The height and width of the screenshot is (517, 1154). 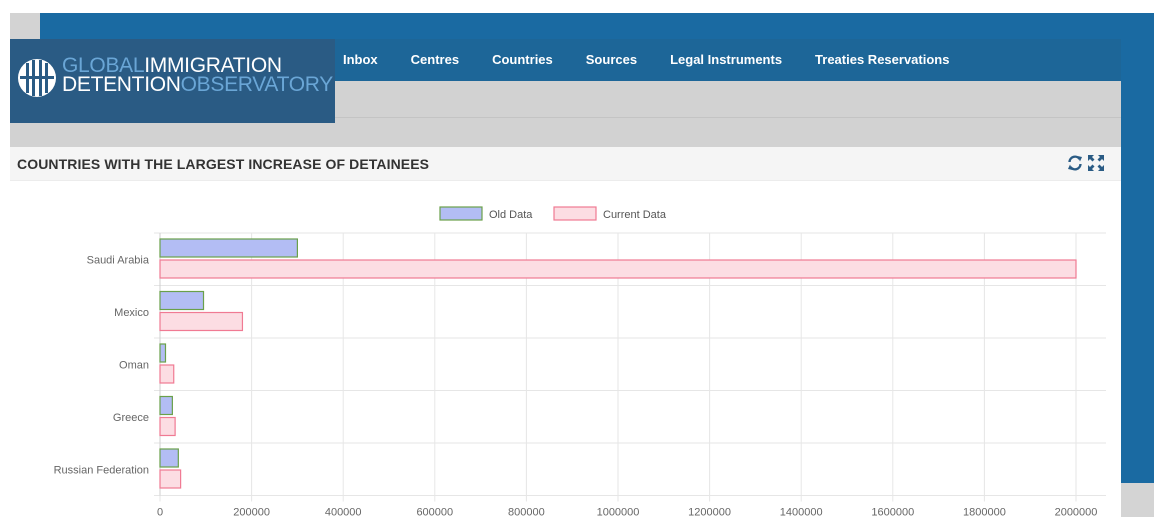 I want to click on window-top-strip, so click(x=577, y=6).